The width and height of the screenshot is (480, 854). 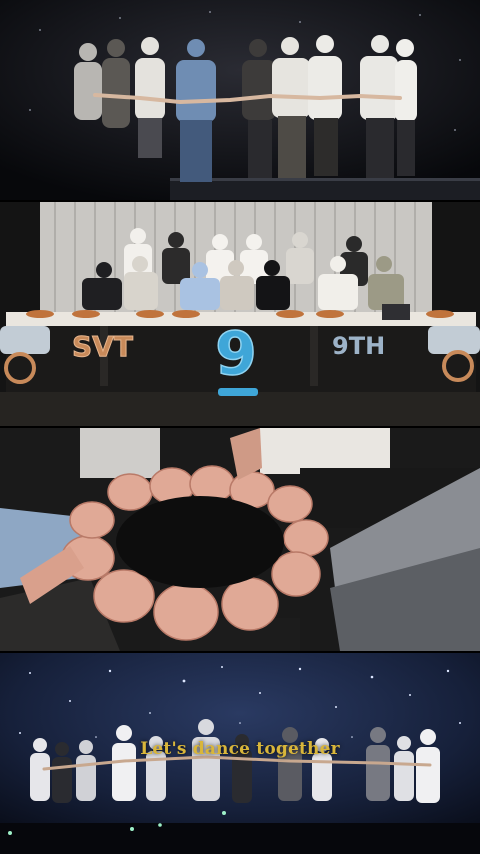 What do you see at coordinates (102, 346) in the screenshot?
I see `balloon-svt: SVT` at bounding box center [102, 346].